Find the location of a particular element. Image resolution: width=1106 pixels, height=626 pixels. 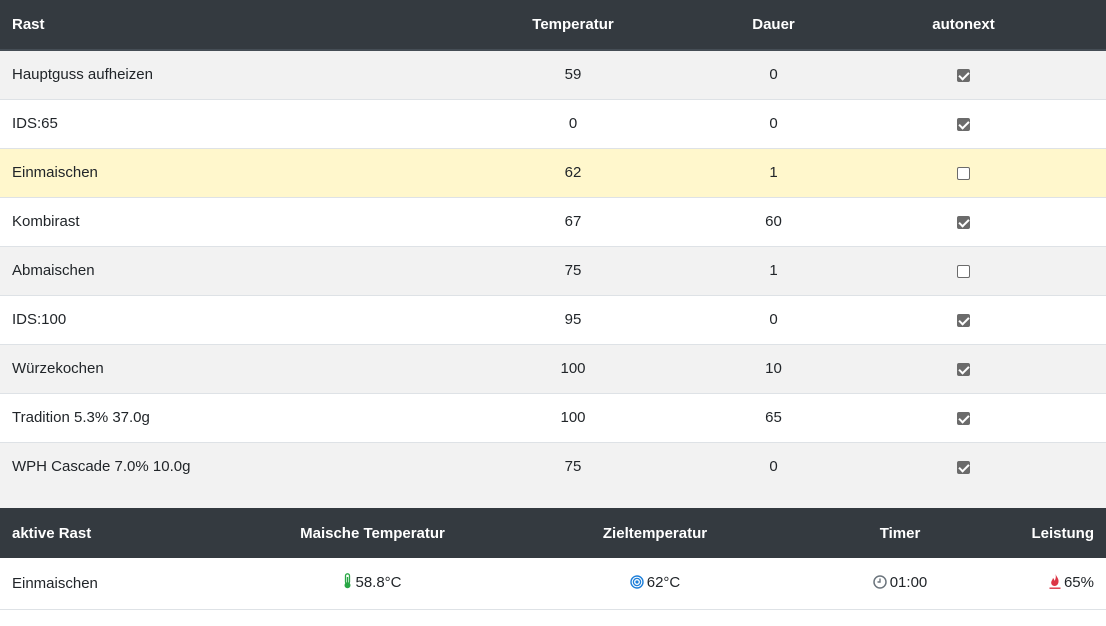

step-temperatur: 0 is located at coordinates (573, 123).